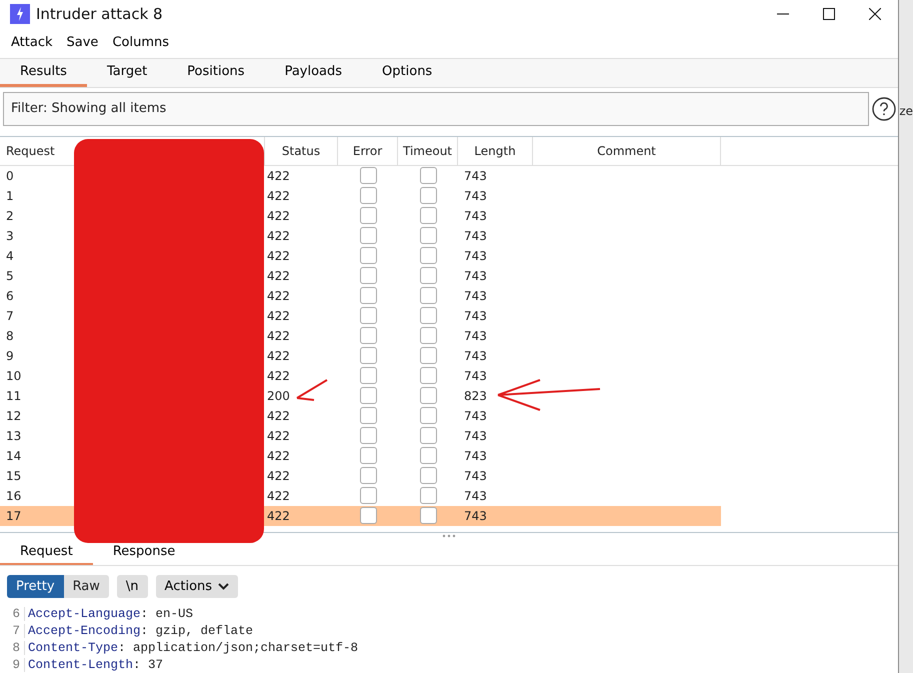 The width and height of the screenshot is (913, 673). Describe the element at coordinates (197, 586) in the screenshot. I see `actions-button: Actions` at that location.